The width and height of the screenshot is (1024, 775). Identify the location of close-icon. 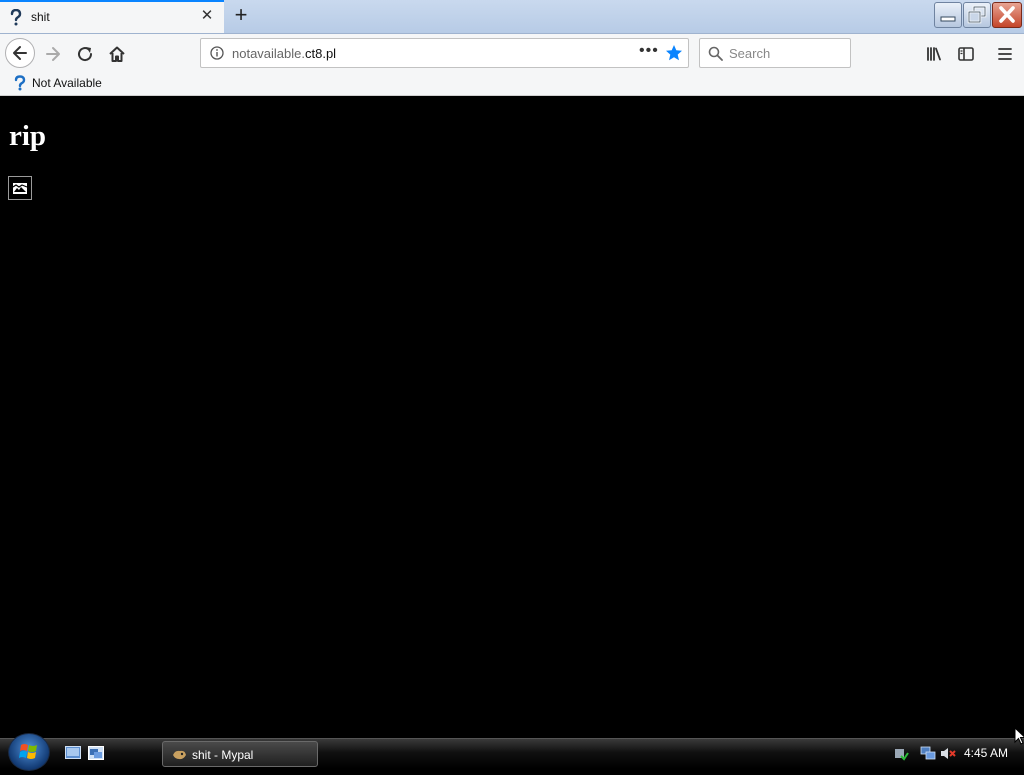
(1007, 14).